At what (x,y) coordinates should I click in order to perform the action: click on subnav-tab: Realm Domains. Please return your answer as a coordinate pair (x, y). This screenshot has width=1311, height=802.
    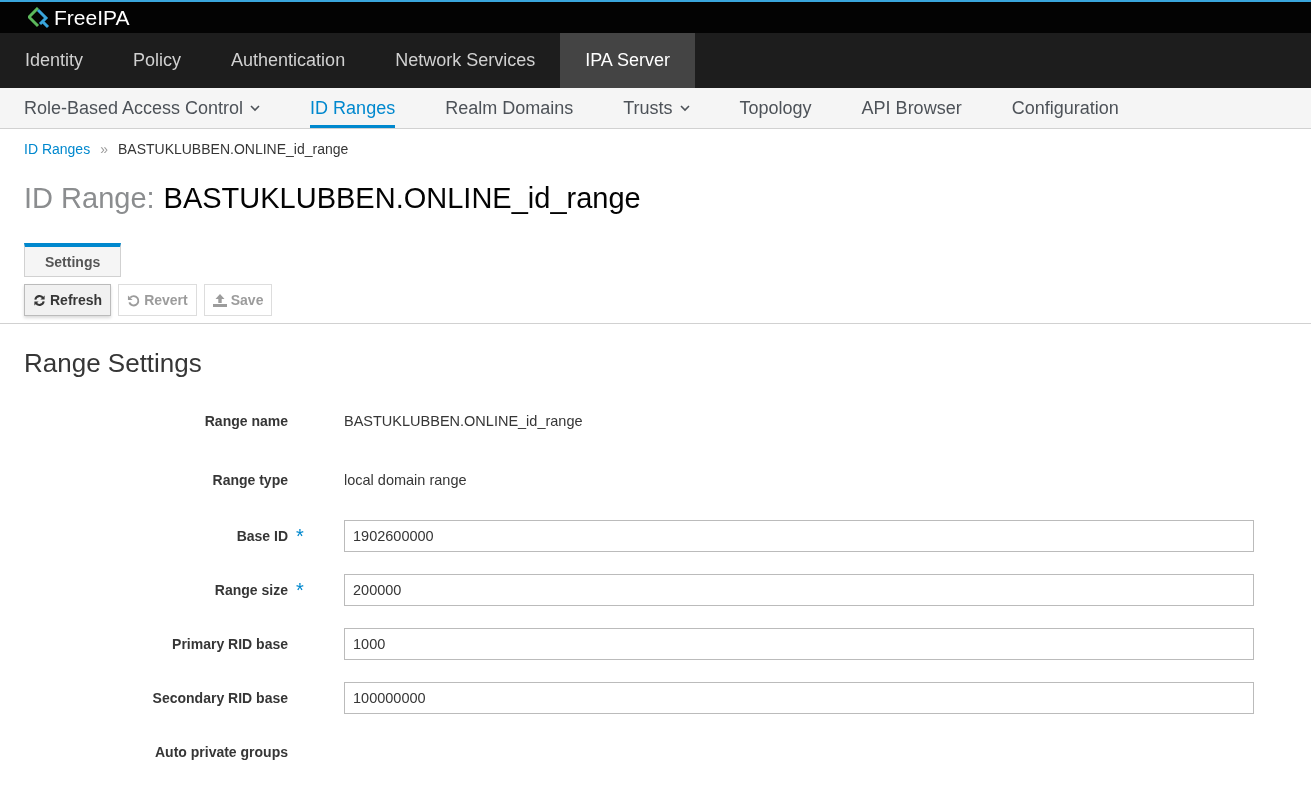
    Looking at the image, I should click on (509, 108).